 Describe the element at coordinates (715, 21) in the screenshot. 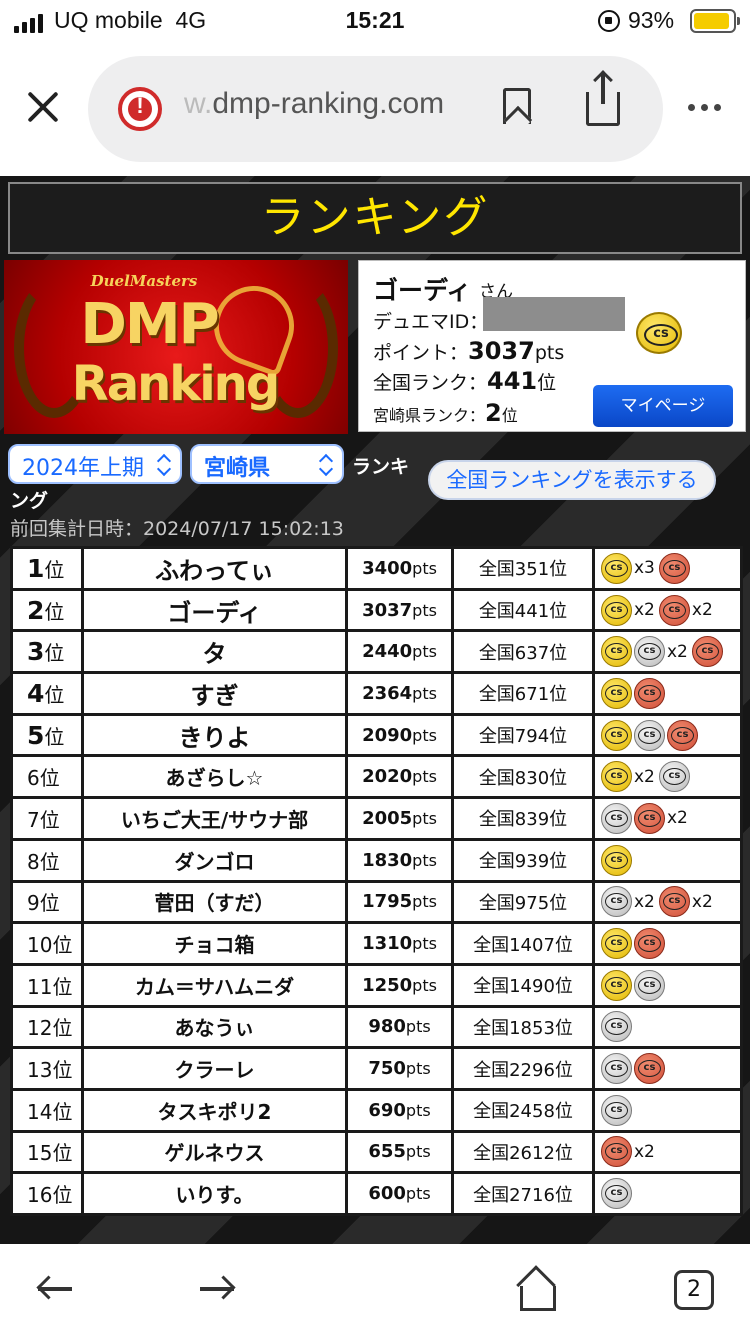

I see `battery-icon` at that location.